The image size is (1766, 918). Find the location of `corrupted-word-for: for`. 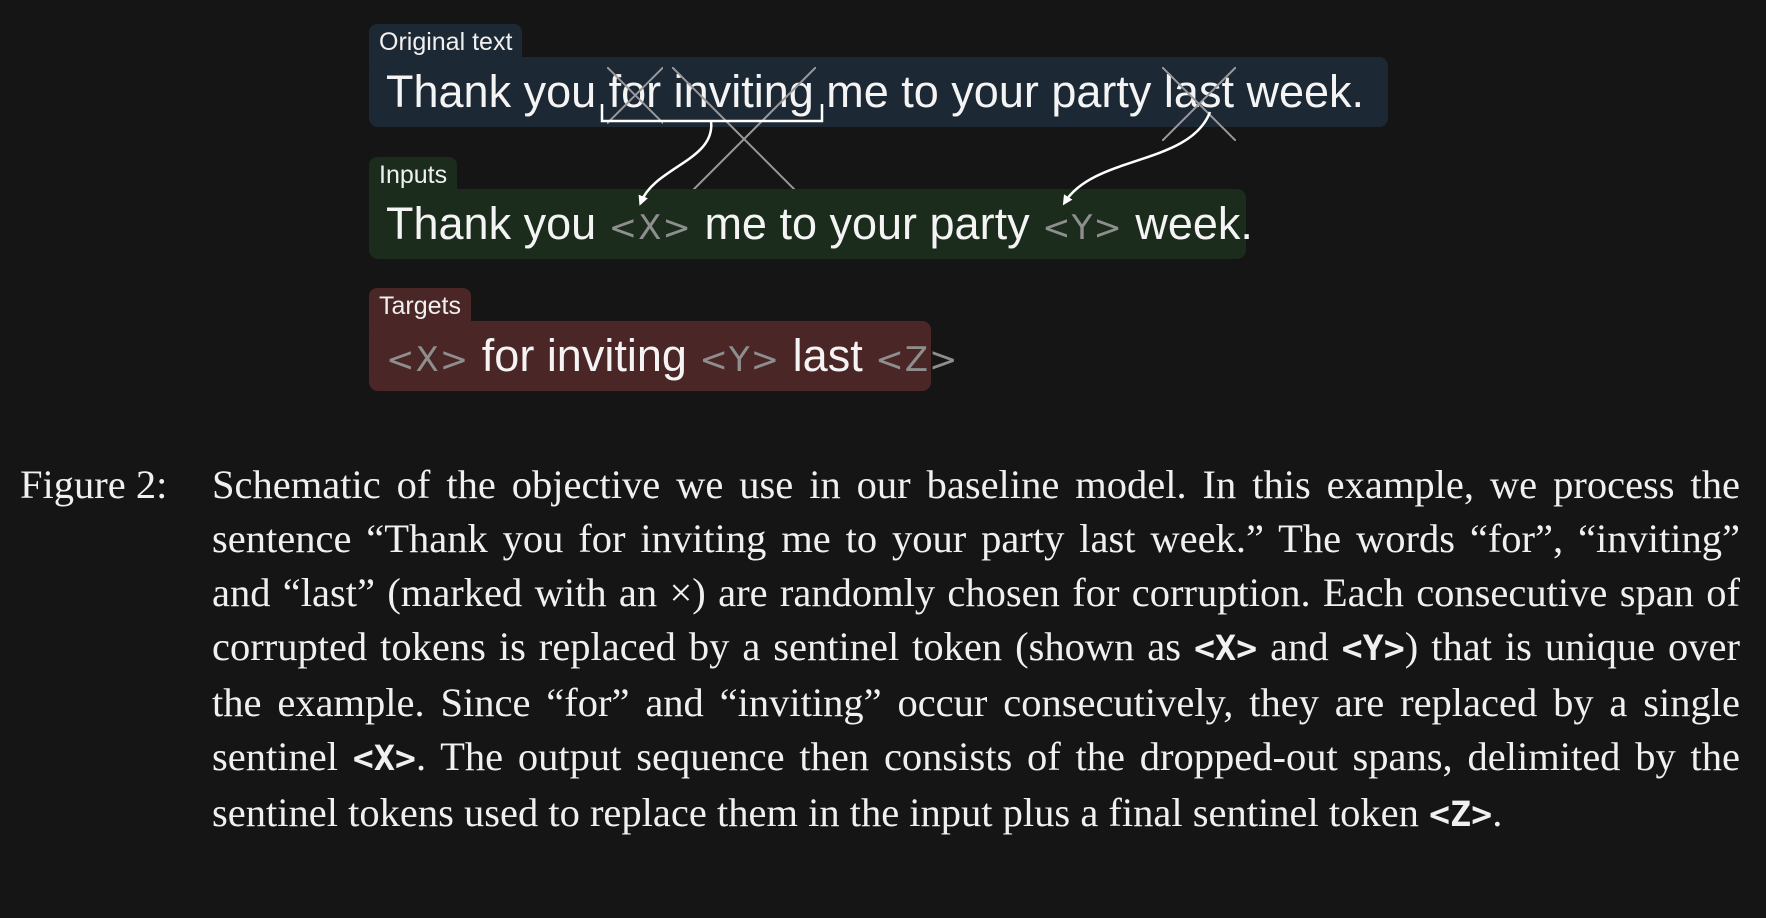

corrupted-word-for: for is located at coordinates (635, 92).